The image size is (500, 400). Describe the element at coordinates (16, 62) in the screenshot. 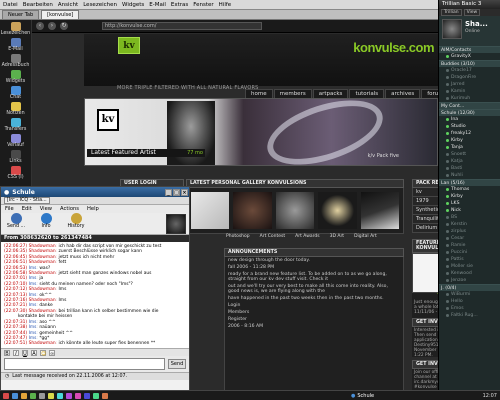

I see `dock-item-adressbuch: Adressbuch` at that location.